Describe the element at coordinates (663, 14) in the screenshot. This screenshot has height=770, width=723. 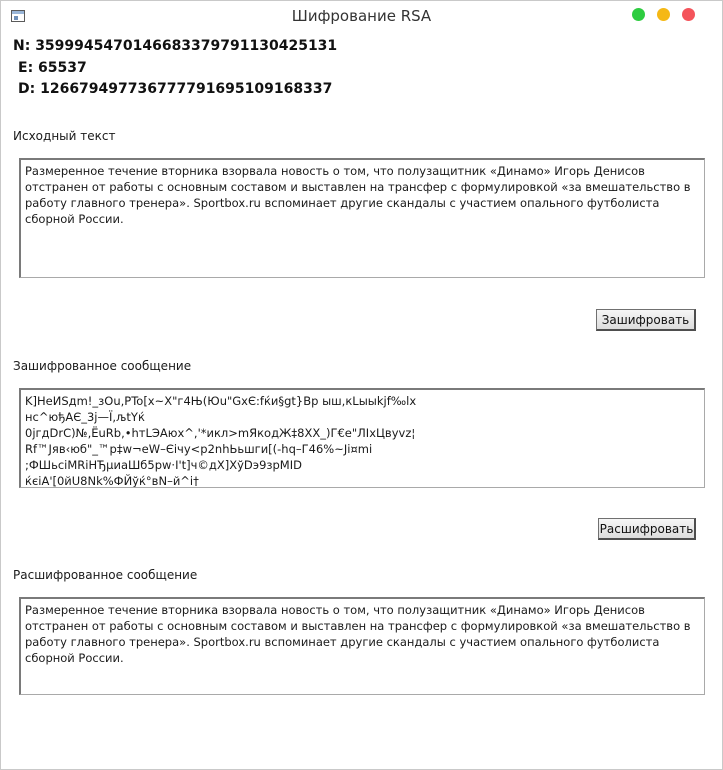
I see `minimize-button` at that location.